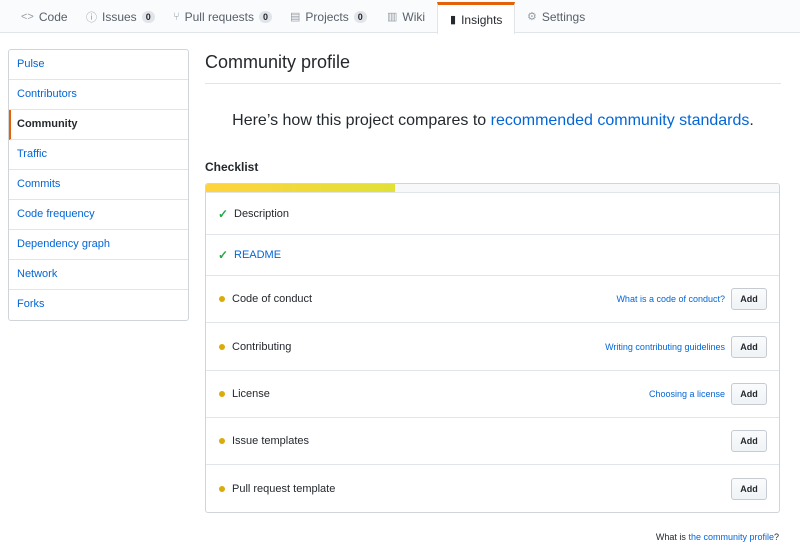 The image size is (800, 552). I want to click on sidebar-item-network: Network, so click(98, 275).